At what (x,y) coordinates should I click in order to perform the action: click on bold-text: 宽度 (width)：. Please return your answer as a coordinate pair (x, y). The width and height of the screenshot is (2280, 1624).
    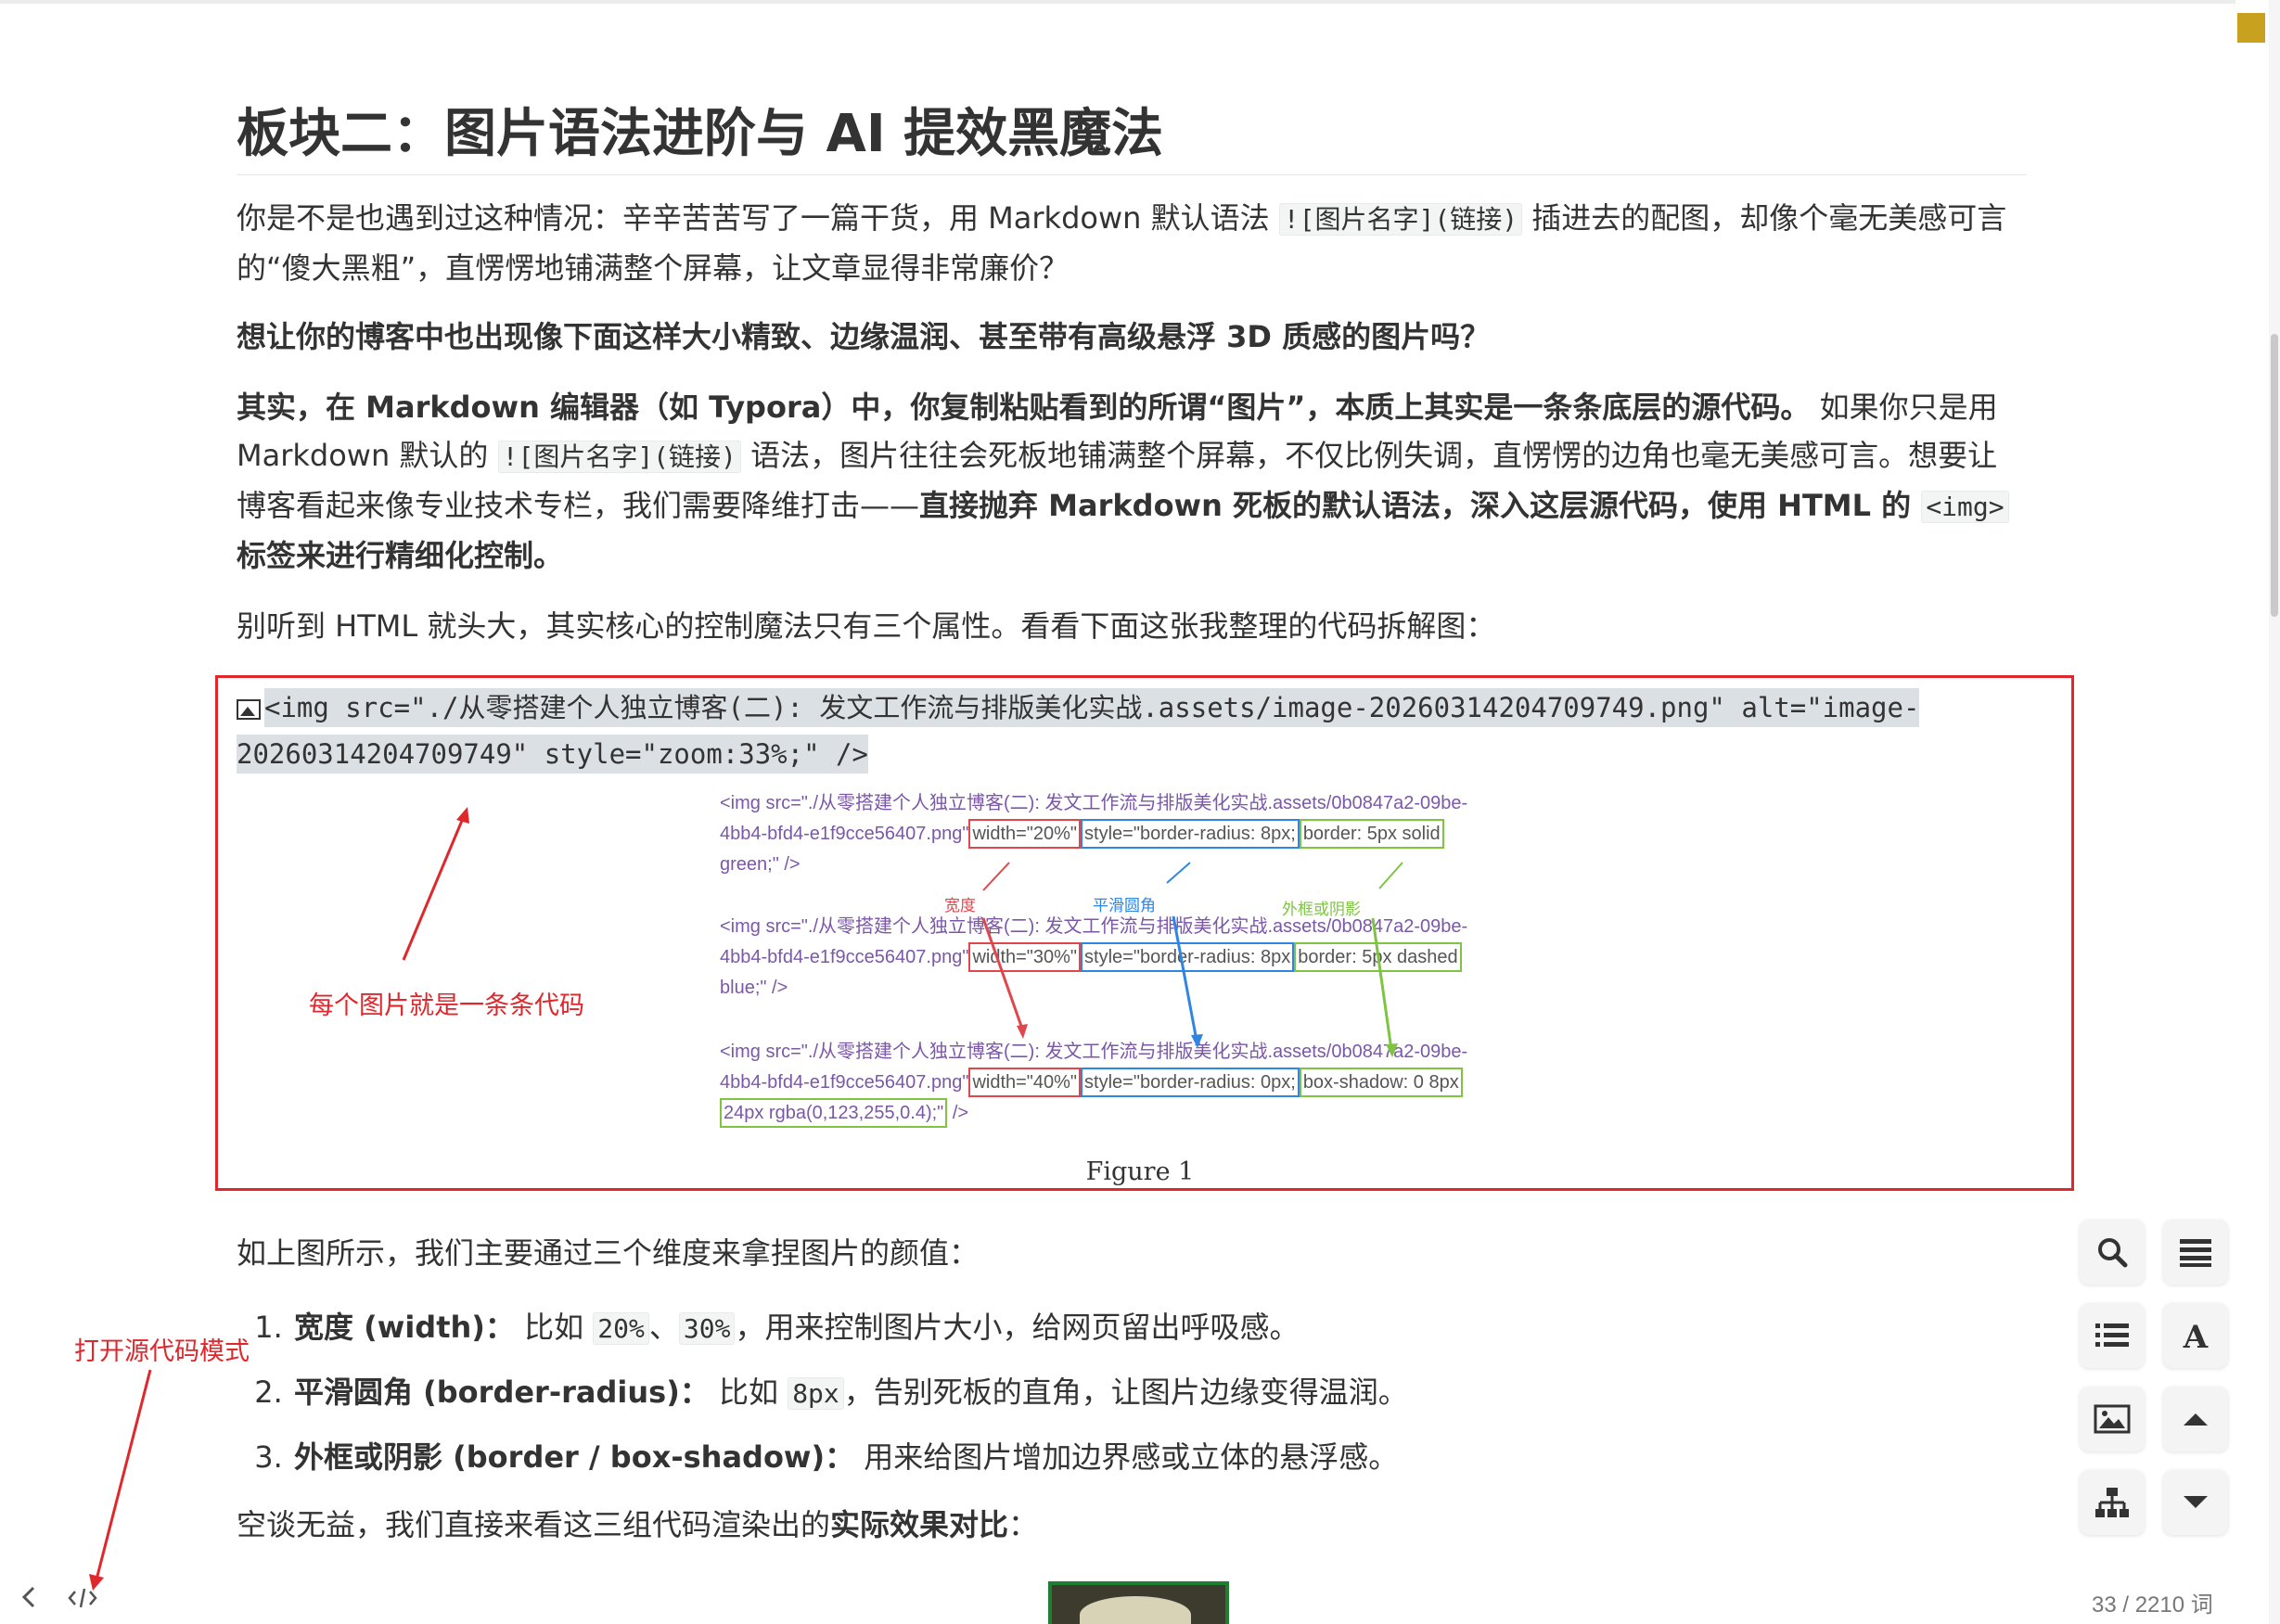
    Looking at the image, I should click on (404, 1327).